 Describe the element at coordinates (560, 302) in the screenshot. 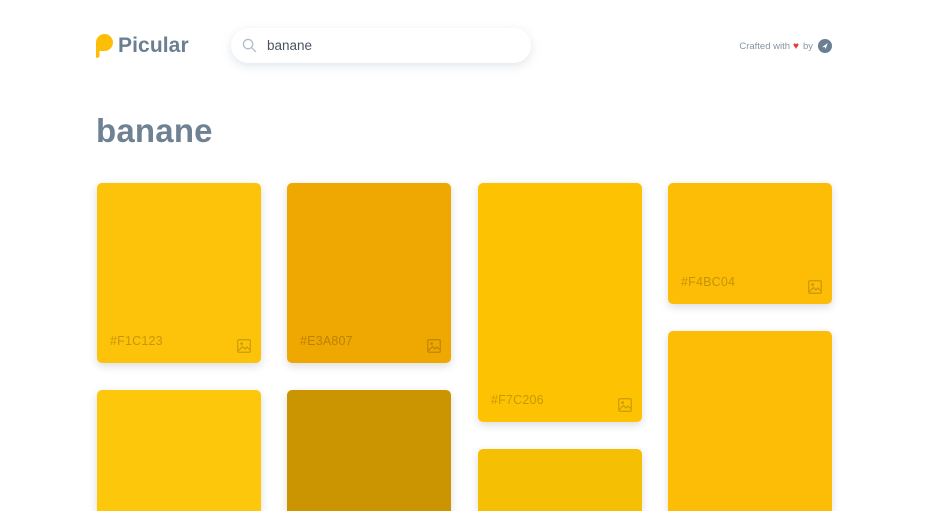

I see `color-card: #F7C206` at that location.